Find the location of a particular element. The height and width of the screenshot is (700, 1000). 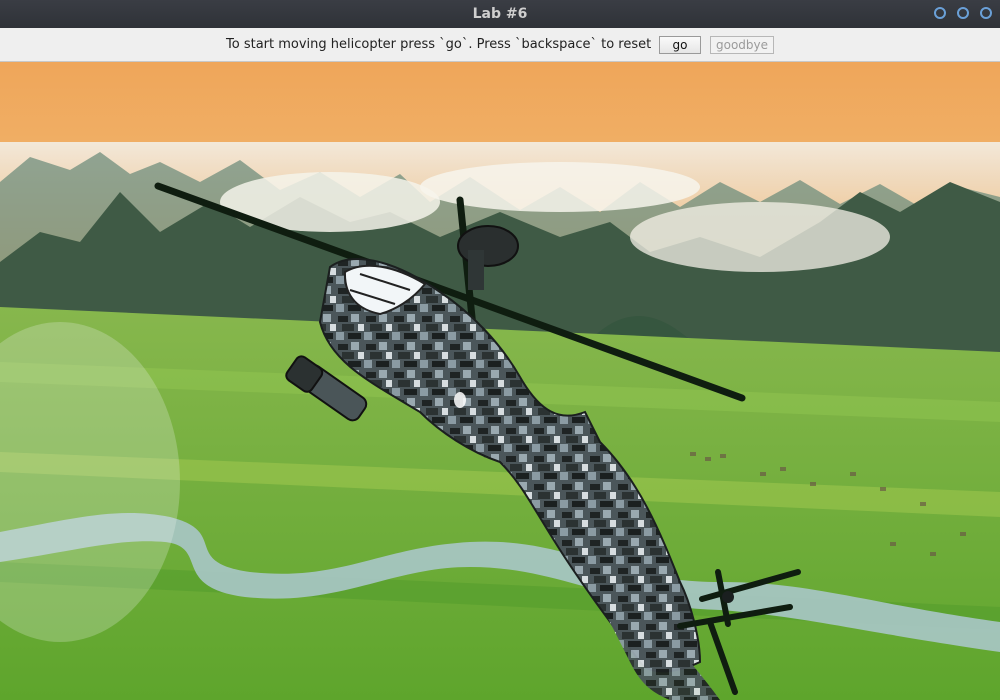

goodbye-button: goodbye is located at coordinates (742, 45).